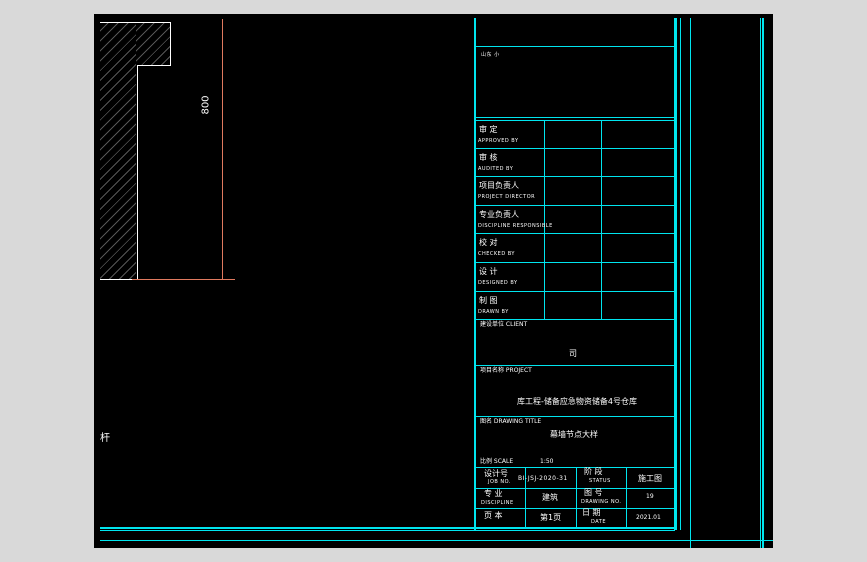  I want to click on signature-role-en: CHECKED BY, so click(496, 254).